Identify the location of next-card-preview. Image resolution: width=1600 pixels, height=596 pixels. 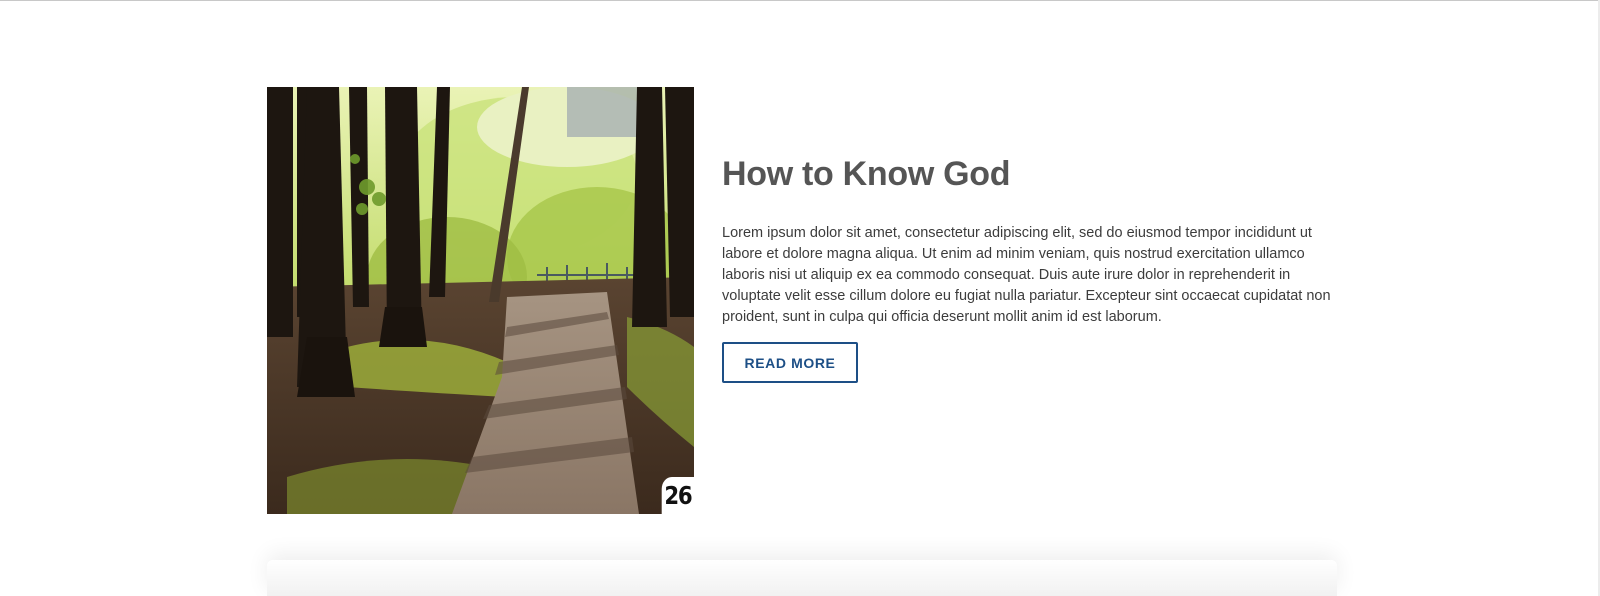
(802, 578).